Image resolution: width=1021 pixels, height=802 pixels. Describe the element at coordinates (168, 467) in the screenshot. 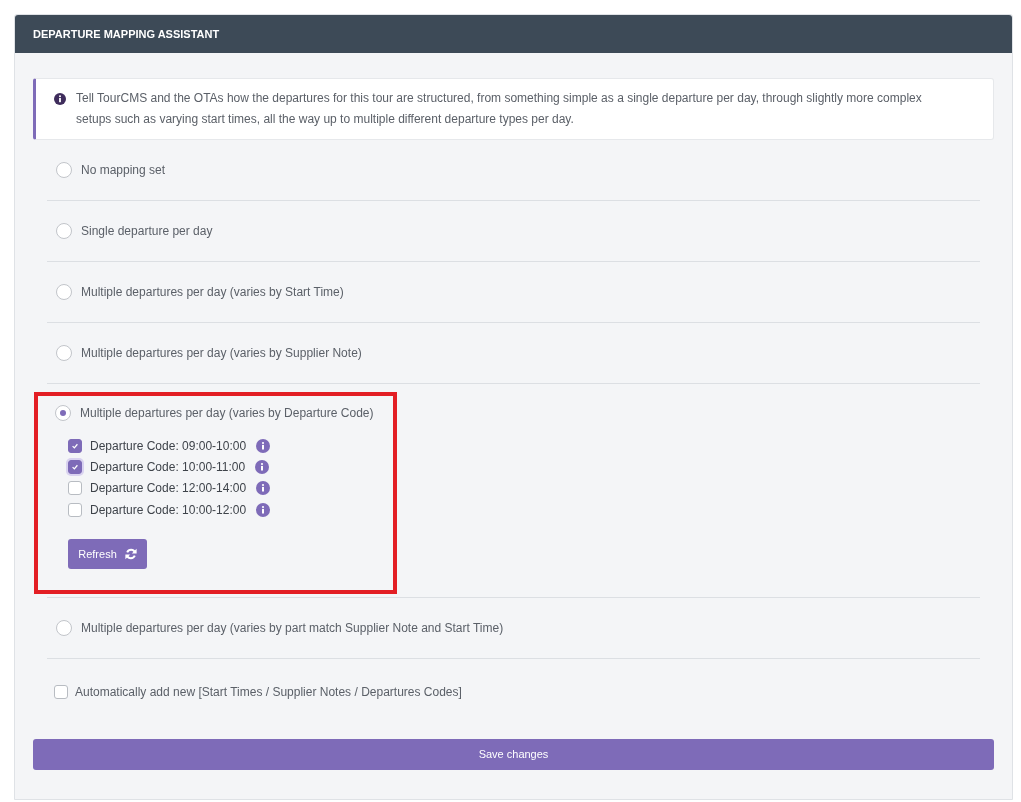

I see `checkbox-label: Departure Code: 10:00-11:00` at that location.